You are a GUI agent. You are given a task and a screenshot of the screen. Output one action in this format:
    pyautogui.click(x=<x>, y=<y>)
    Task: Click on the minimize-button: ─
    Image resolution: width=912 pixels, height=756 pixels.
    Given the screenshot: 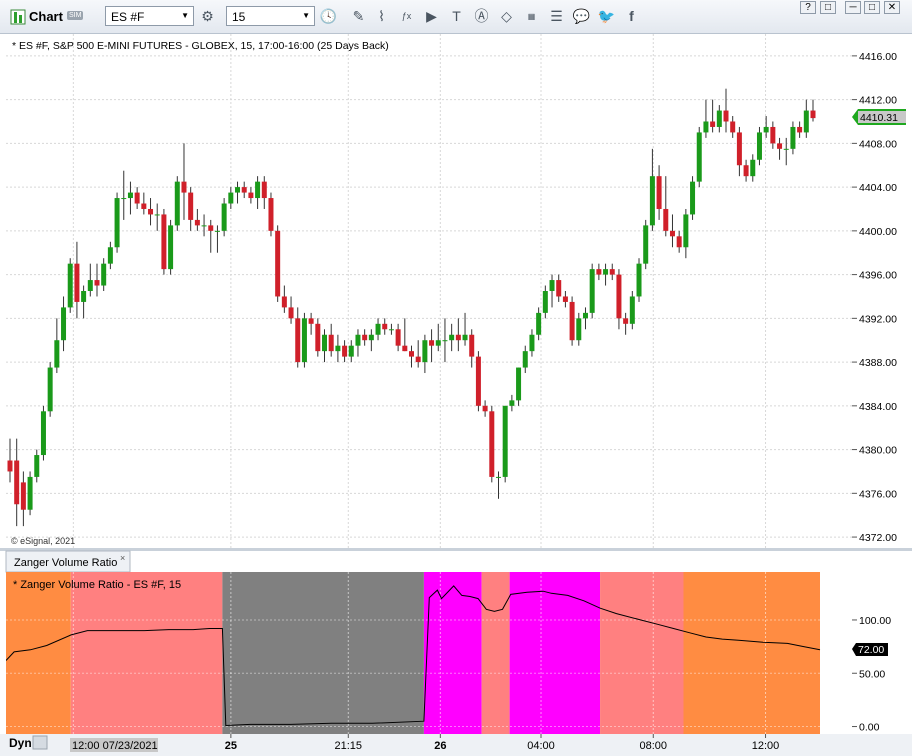 What is the action you would take?
    pyautogui.click(x=853, y=7)
    